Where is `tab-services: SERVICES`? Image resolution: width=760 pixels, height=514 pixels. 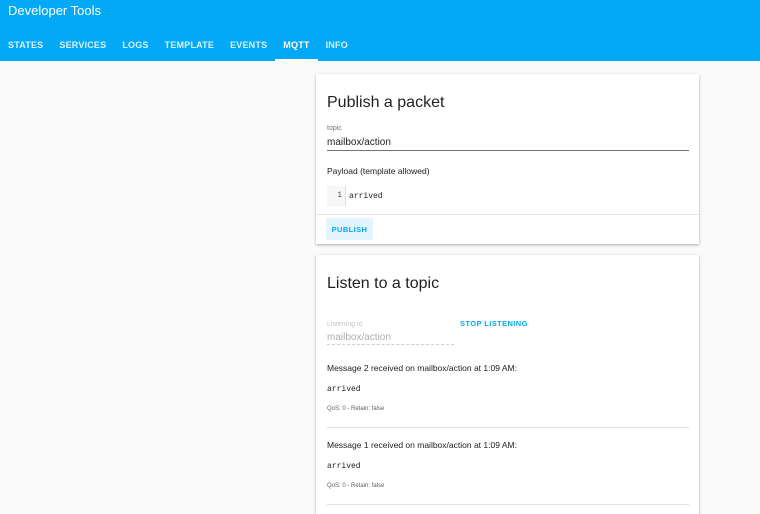 tab-services: SERVICES is located at coordinates (82, 46).